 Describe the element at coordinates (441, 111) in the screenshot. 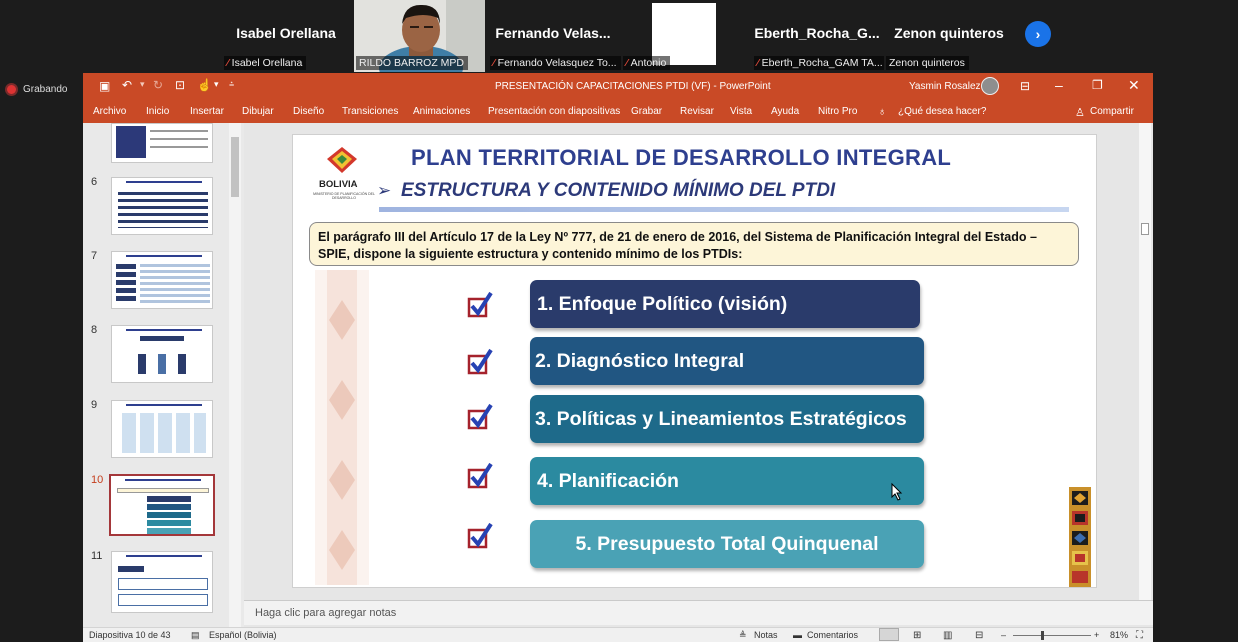

I see `tab-animaciones: Animaciones` at that location.